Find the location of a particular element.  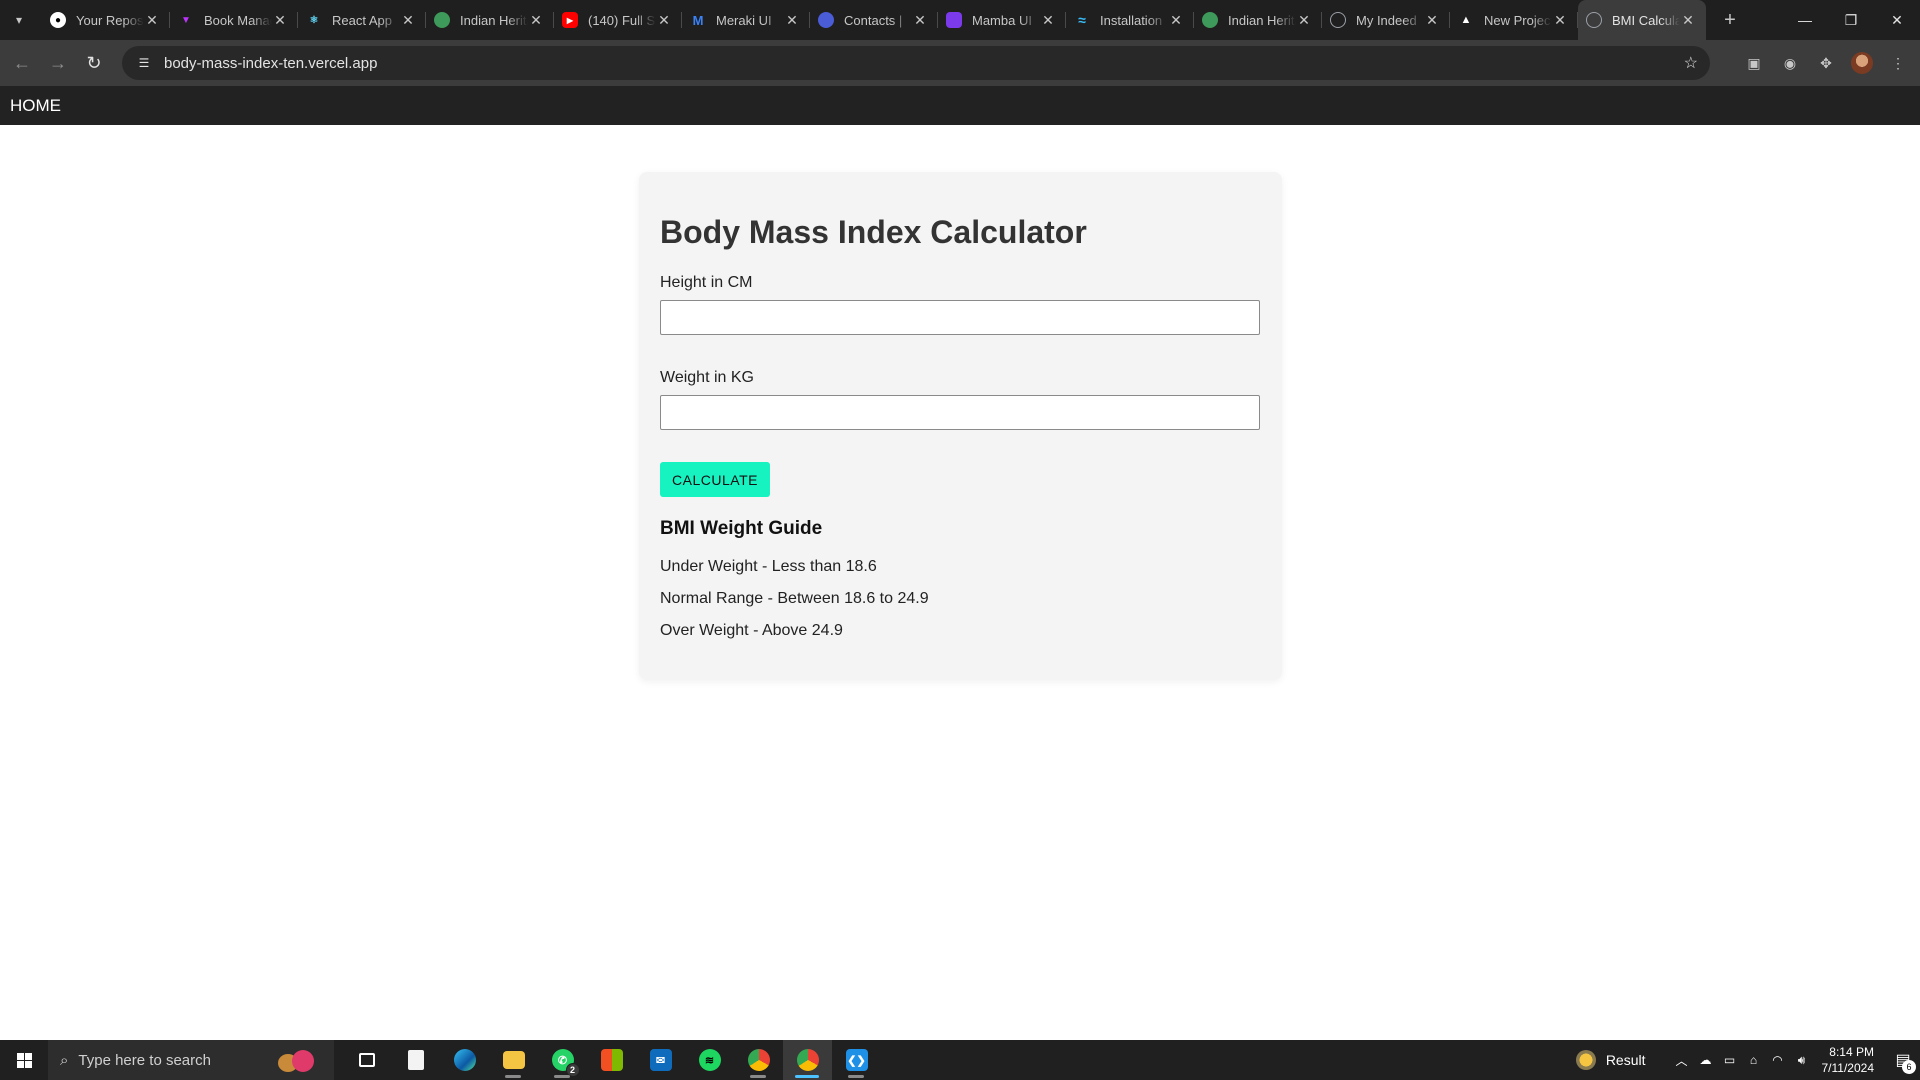

taskbar-app-store is located at coordinates (611, 1060).